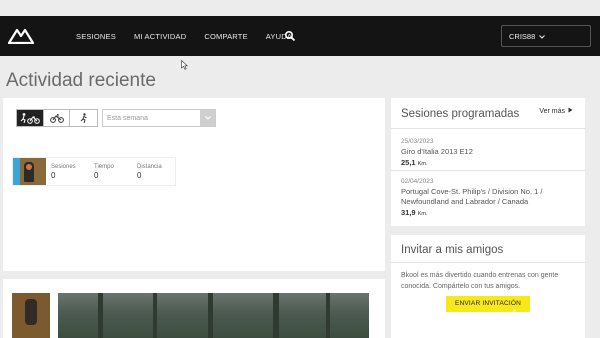  What do you see at coordinates (31, 315) in the screenshot?
I see `feed-avatar-thumbnail` at bounding box center [31, 315].